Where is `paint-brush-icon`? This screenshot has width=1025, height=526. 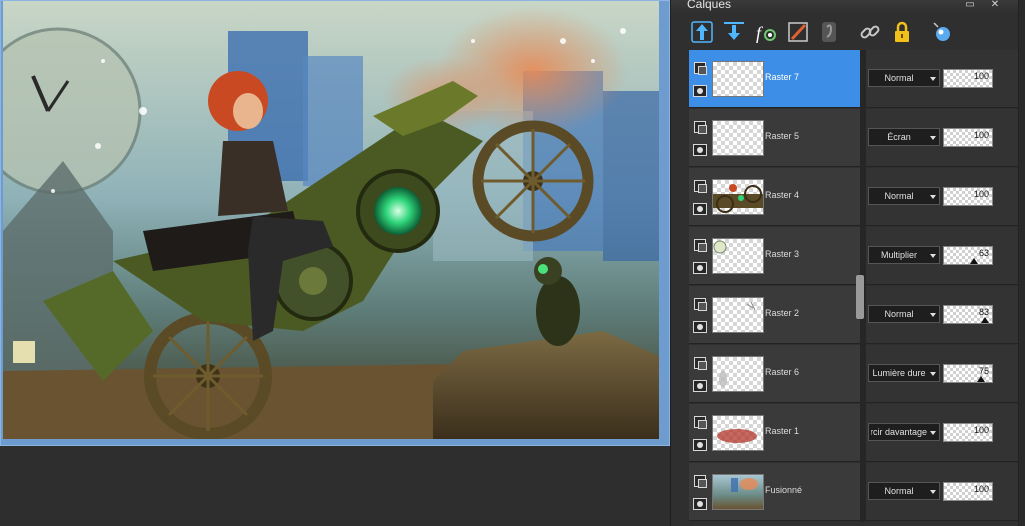
paint-brush-icon is located at coordinates (798, 32).